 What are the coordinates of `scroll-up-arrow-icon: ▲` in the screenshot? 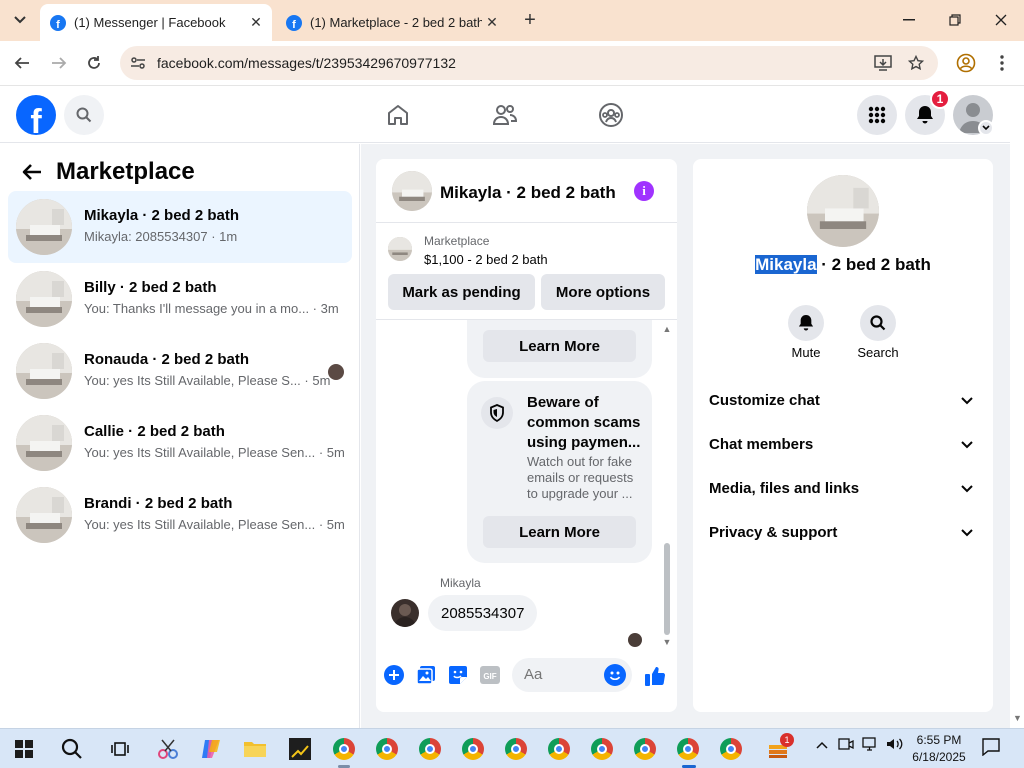 It's located at (667, 329).